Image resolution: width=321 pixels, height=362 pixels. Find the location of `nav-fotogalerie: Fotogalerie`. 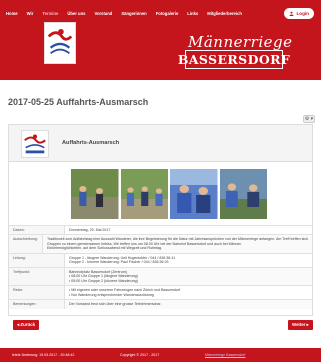

nav-fotogalerie: Fotogalerie is located at coordinates (167, 13).